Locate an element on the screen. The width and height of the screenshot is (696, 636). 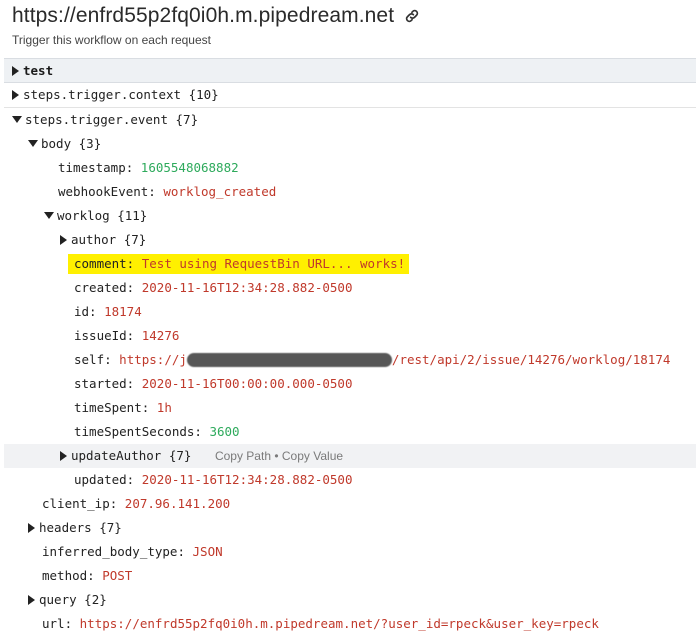
timestamp-value: 1605548068882 is located at coordinates (189, 167).